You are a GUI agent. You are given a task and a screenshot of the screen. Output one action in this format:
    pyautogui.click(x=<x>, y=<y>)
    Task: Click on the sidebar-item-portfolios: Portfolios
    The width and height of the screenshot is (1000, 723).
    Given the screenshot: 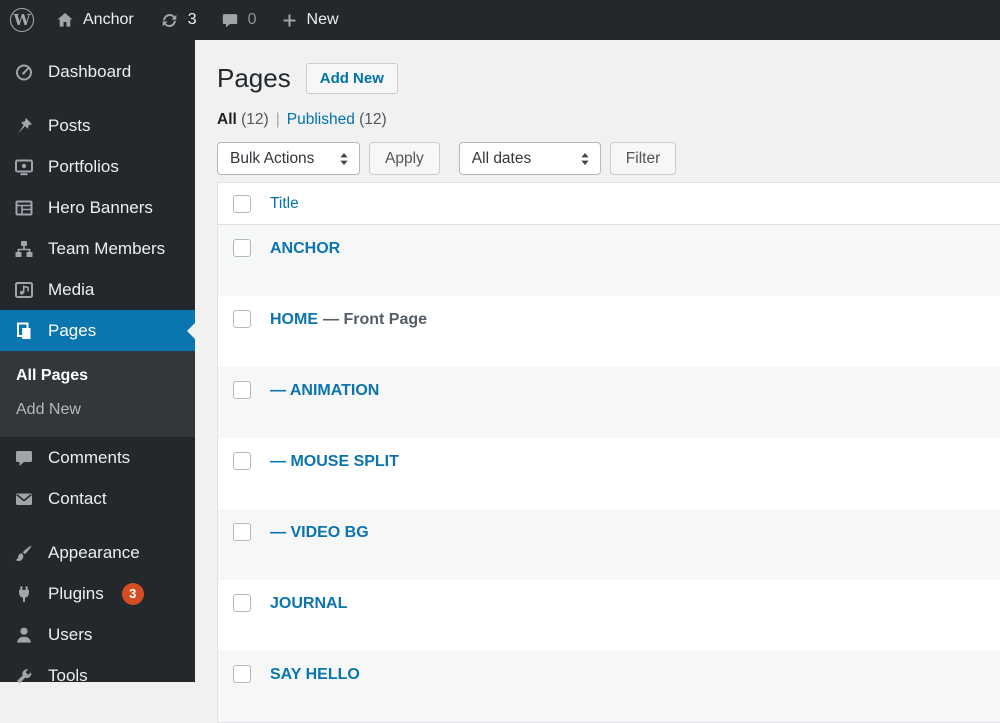 What is the action you would take?
    pyautogui.click(x=97, y=166)
    